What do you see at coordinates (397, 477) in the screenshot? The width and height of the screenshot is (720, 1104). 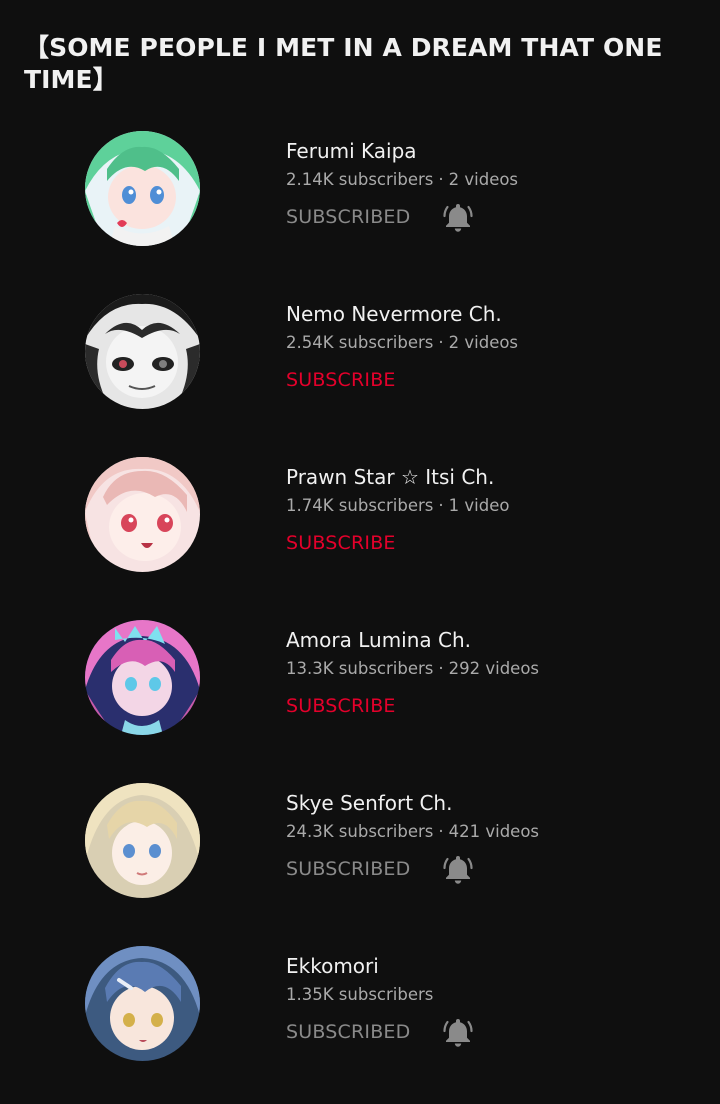 I see `channel-name: Prawn Star ☆ Itsi Ch.` at bounding box center [397, 477].